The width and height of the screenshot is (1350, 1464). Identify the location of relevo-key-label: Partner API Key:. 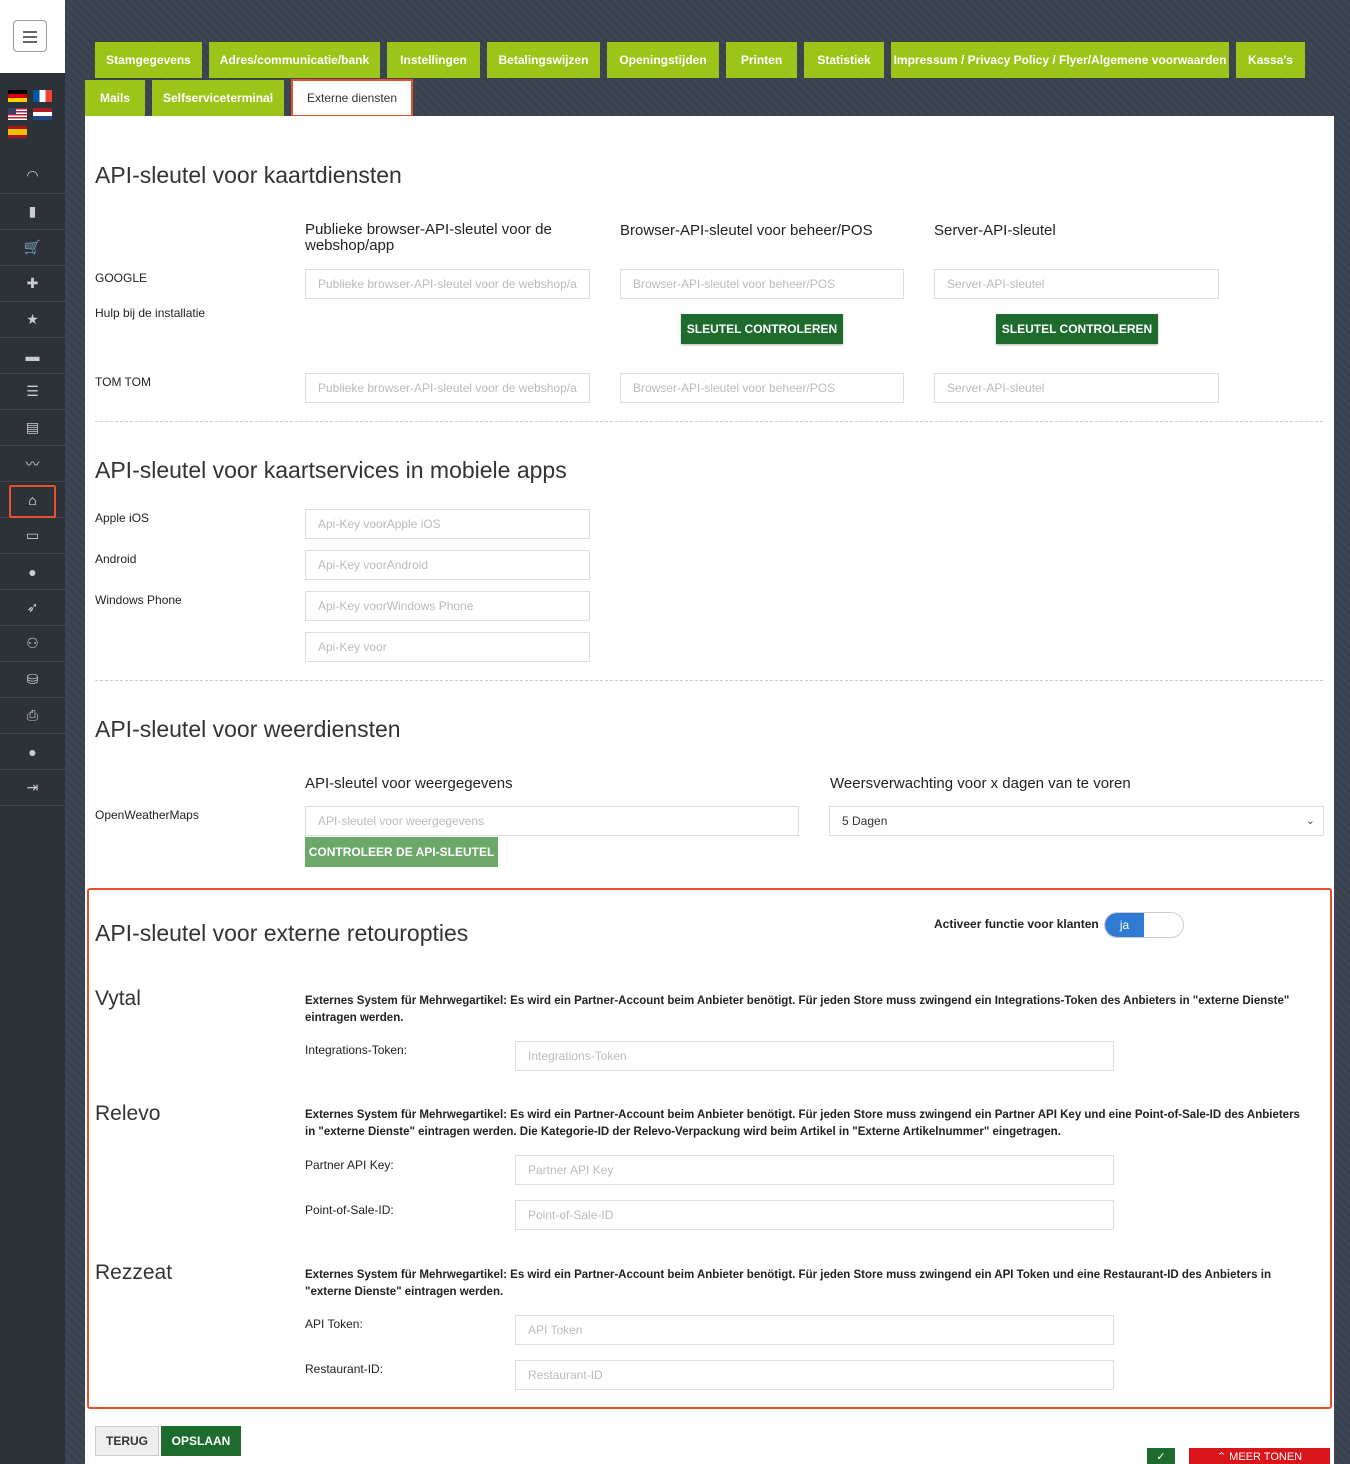
(349, 1165).